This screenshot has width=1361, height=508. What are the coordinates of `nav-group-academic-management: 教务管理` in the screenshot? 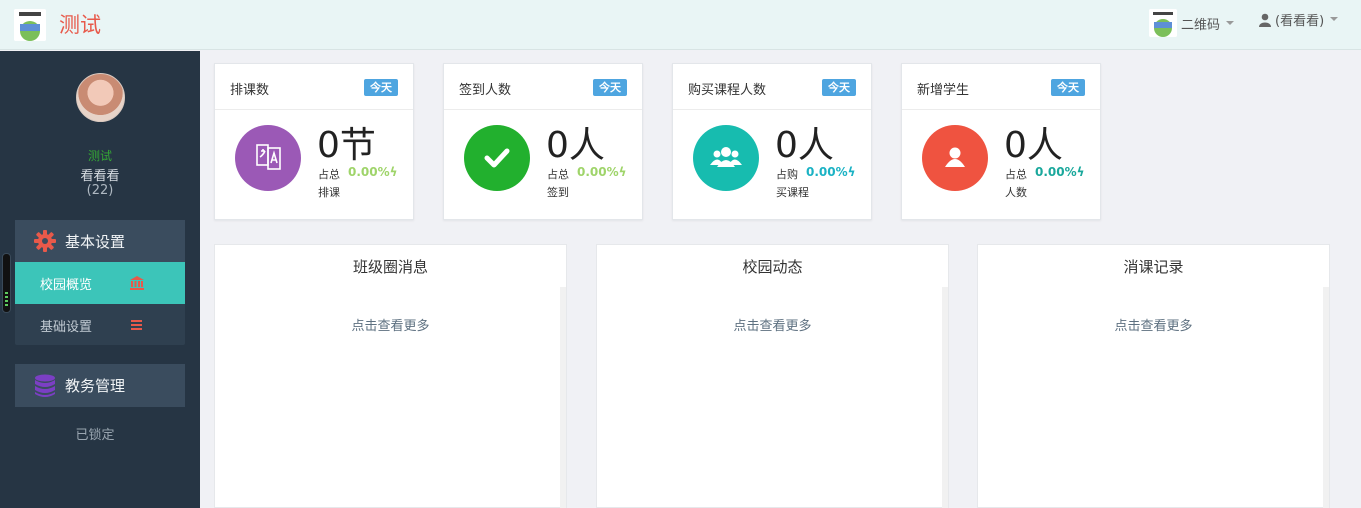 It's located at (100, 385).